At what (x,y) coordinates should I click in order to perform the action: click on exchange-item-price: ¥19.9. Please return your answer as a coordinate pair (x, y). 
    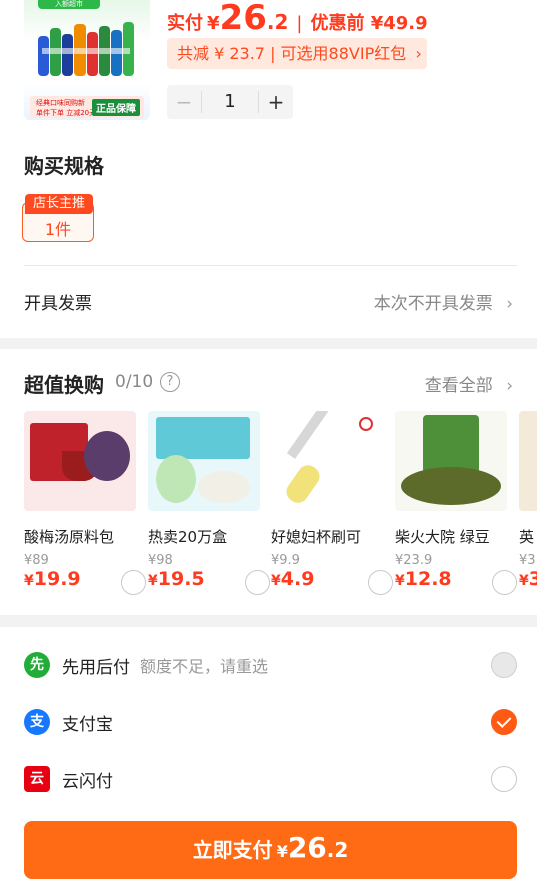
    Looking at the image, I should click on (52, 579).